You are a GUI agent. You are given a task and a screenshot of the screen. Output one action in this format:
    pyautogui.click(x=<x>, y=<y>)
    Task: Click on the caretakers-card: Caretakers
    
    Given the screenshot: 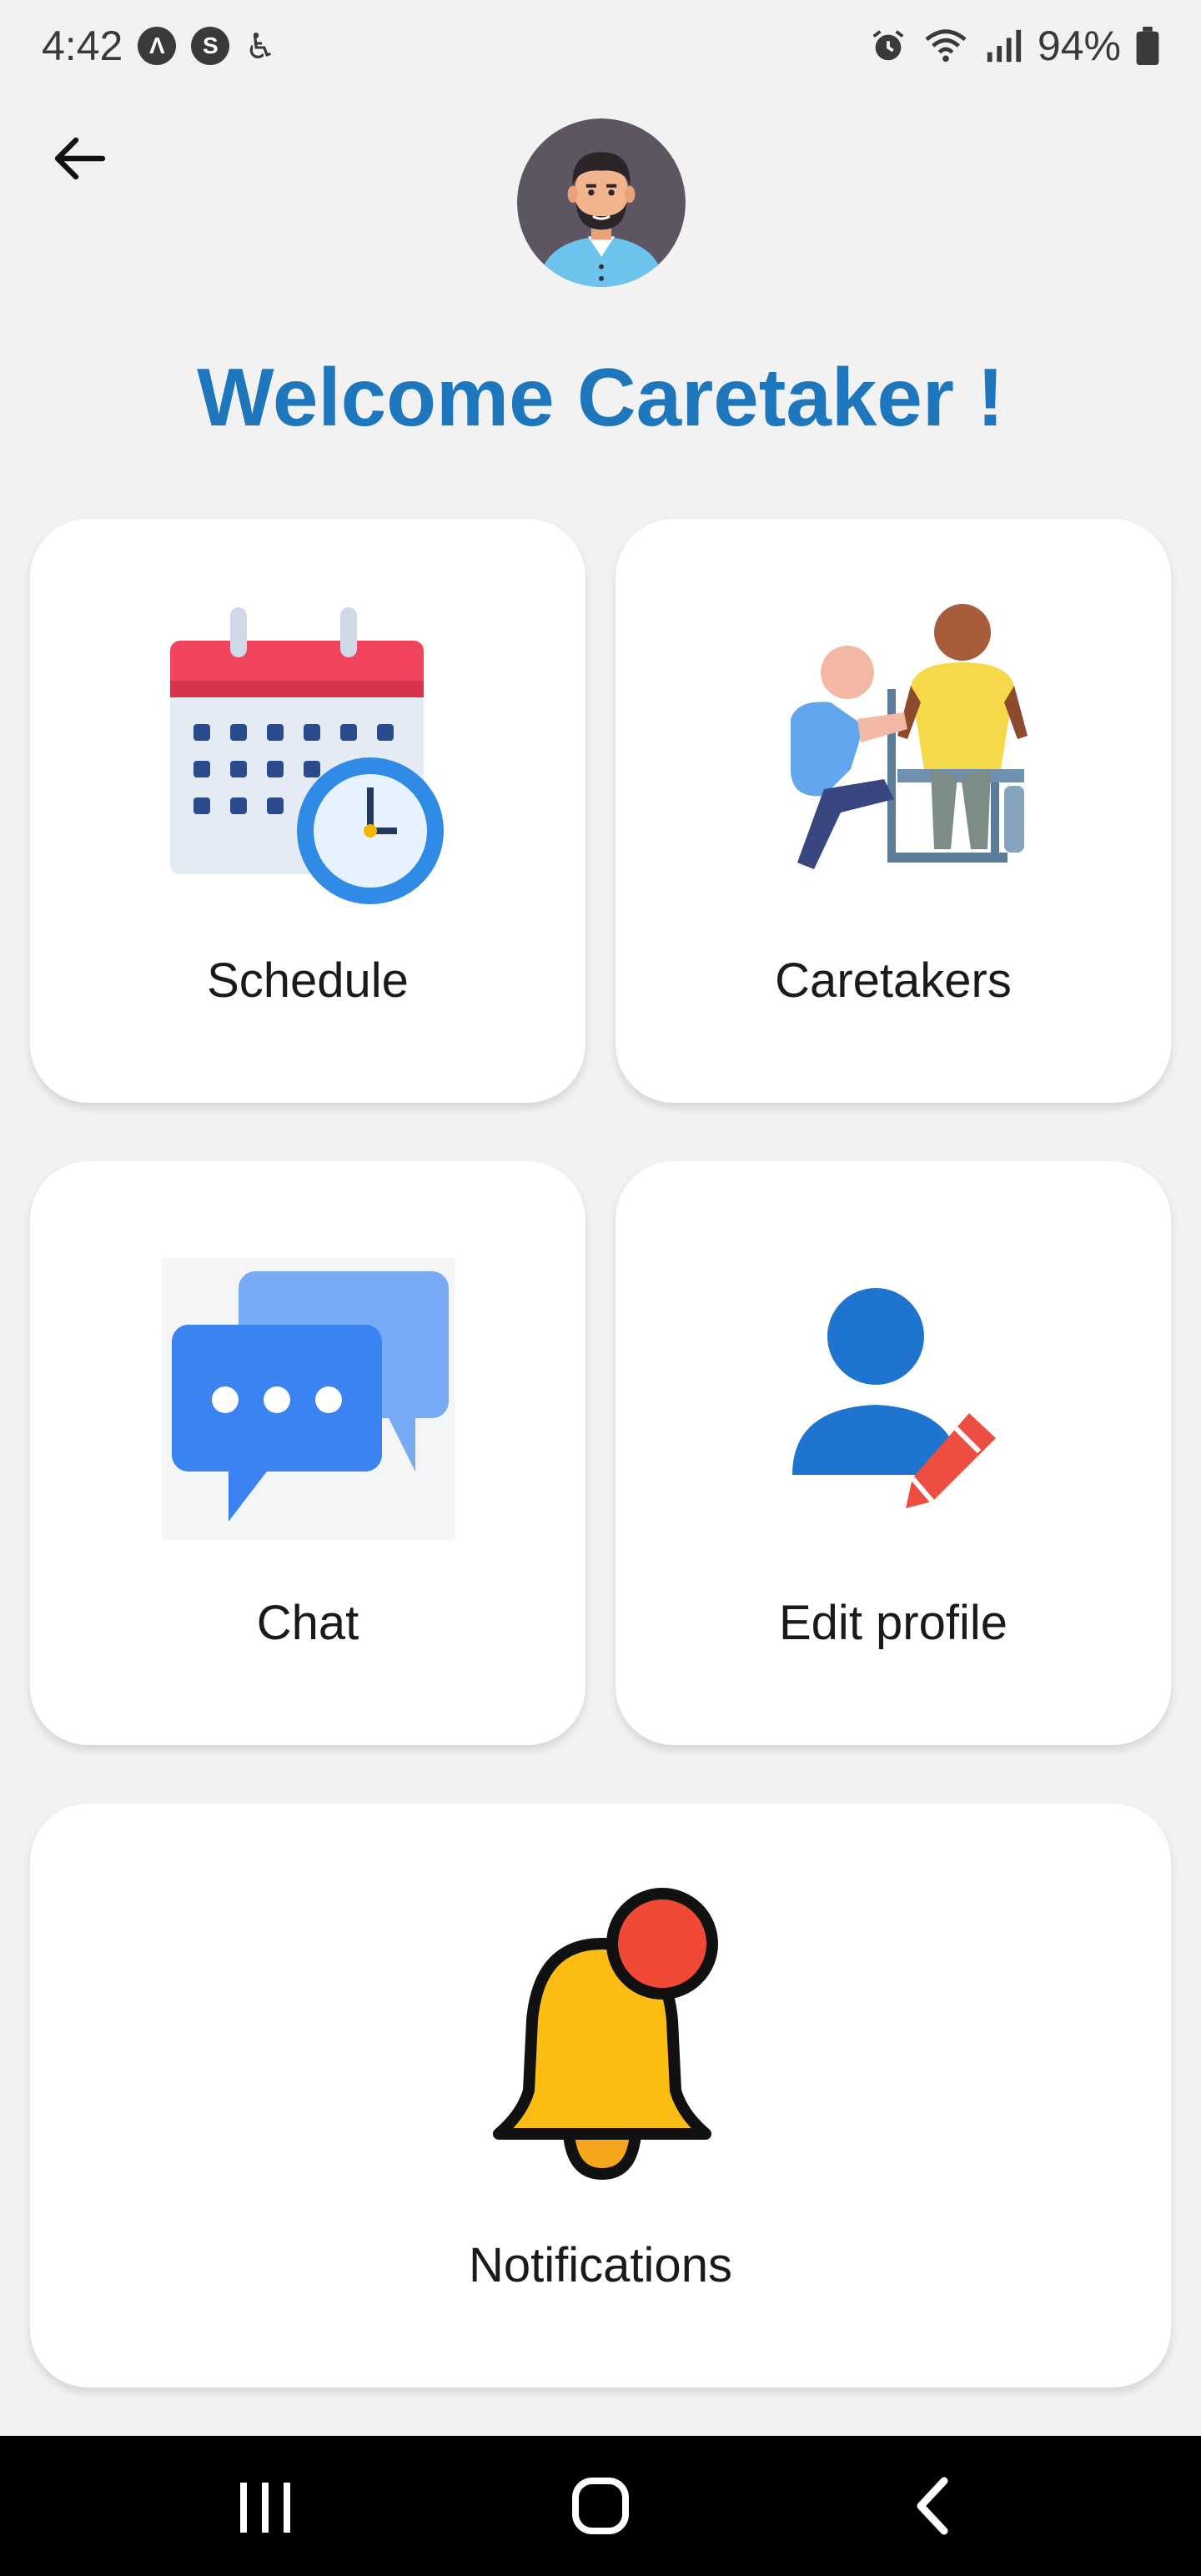 What is the action you would take?
    pyautogui.click(x=894, y=811)
    